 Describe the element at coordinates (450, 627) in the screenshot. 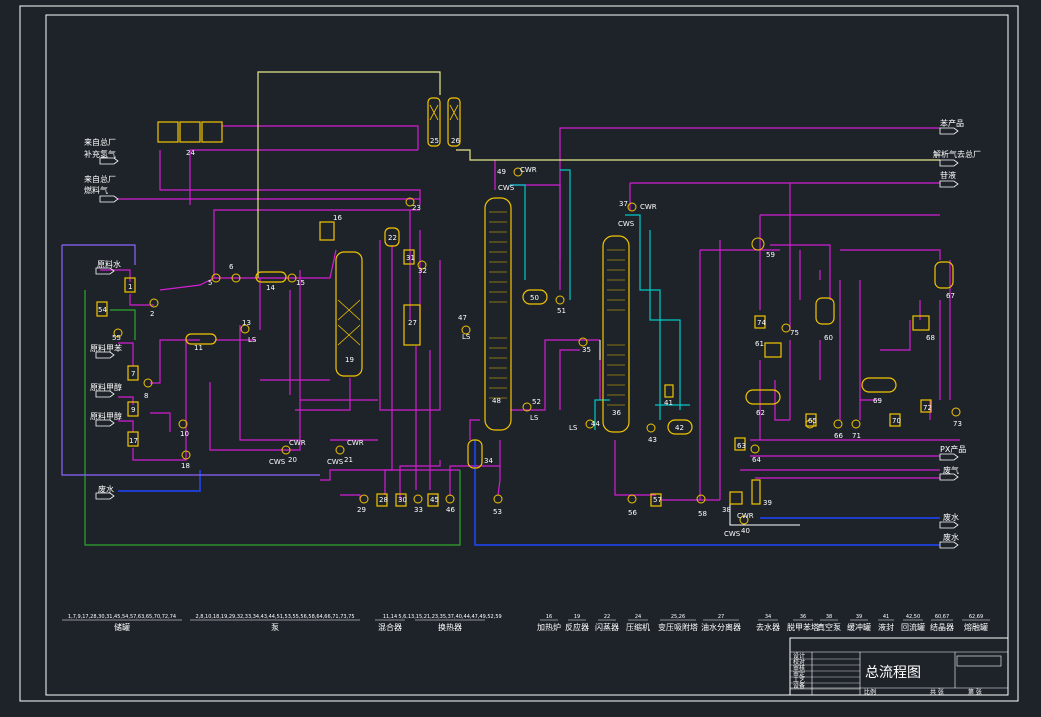

I see `legend-name: 换热器` at that location.